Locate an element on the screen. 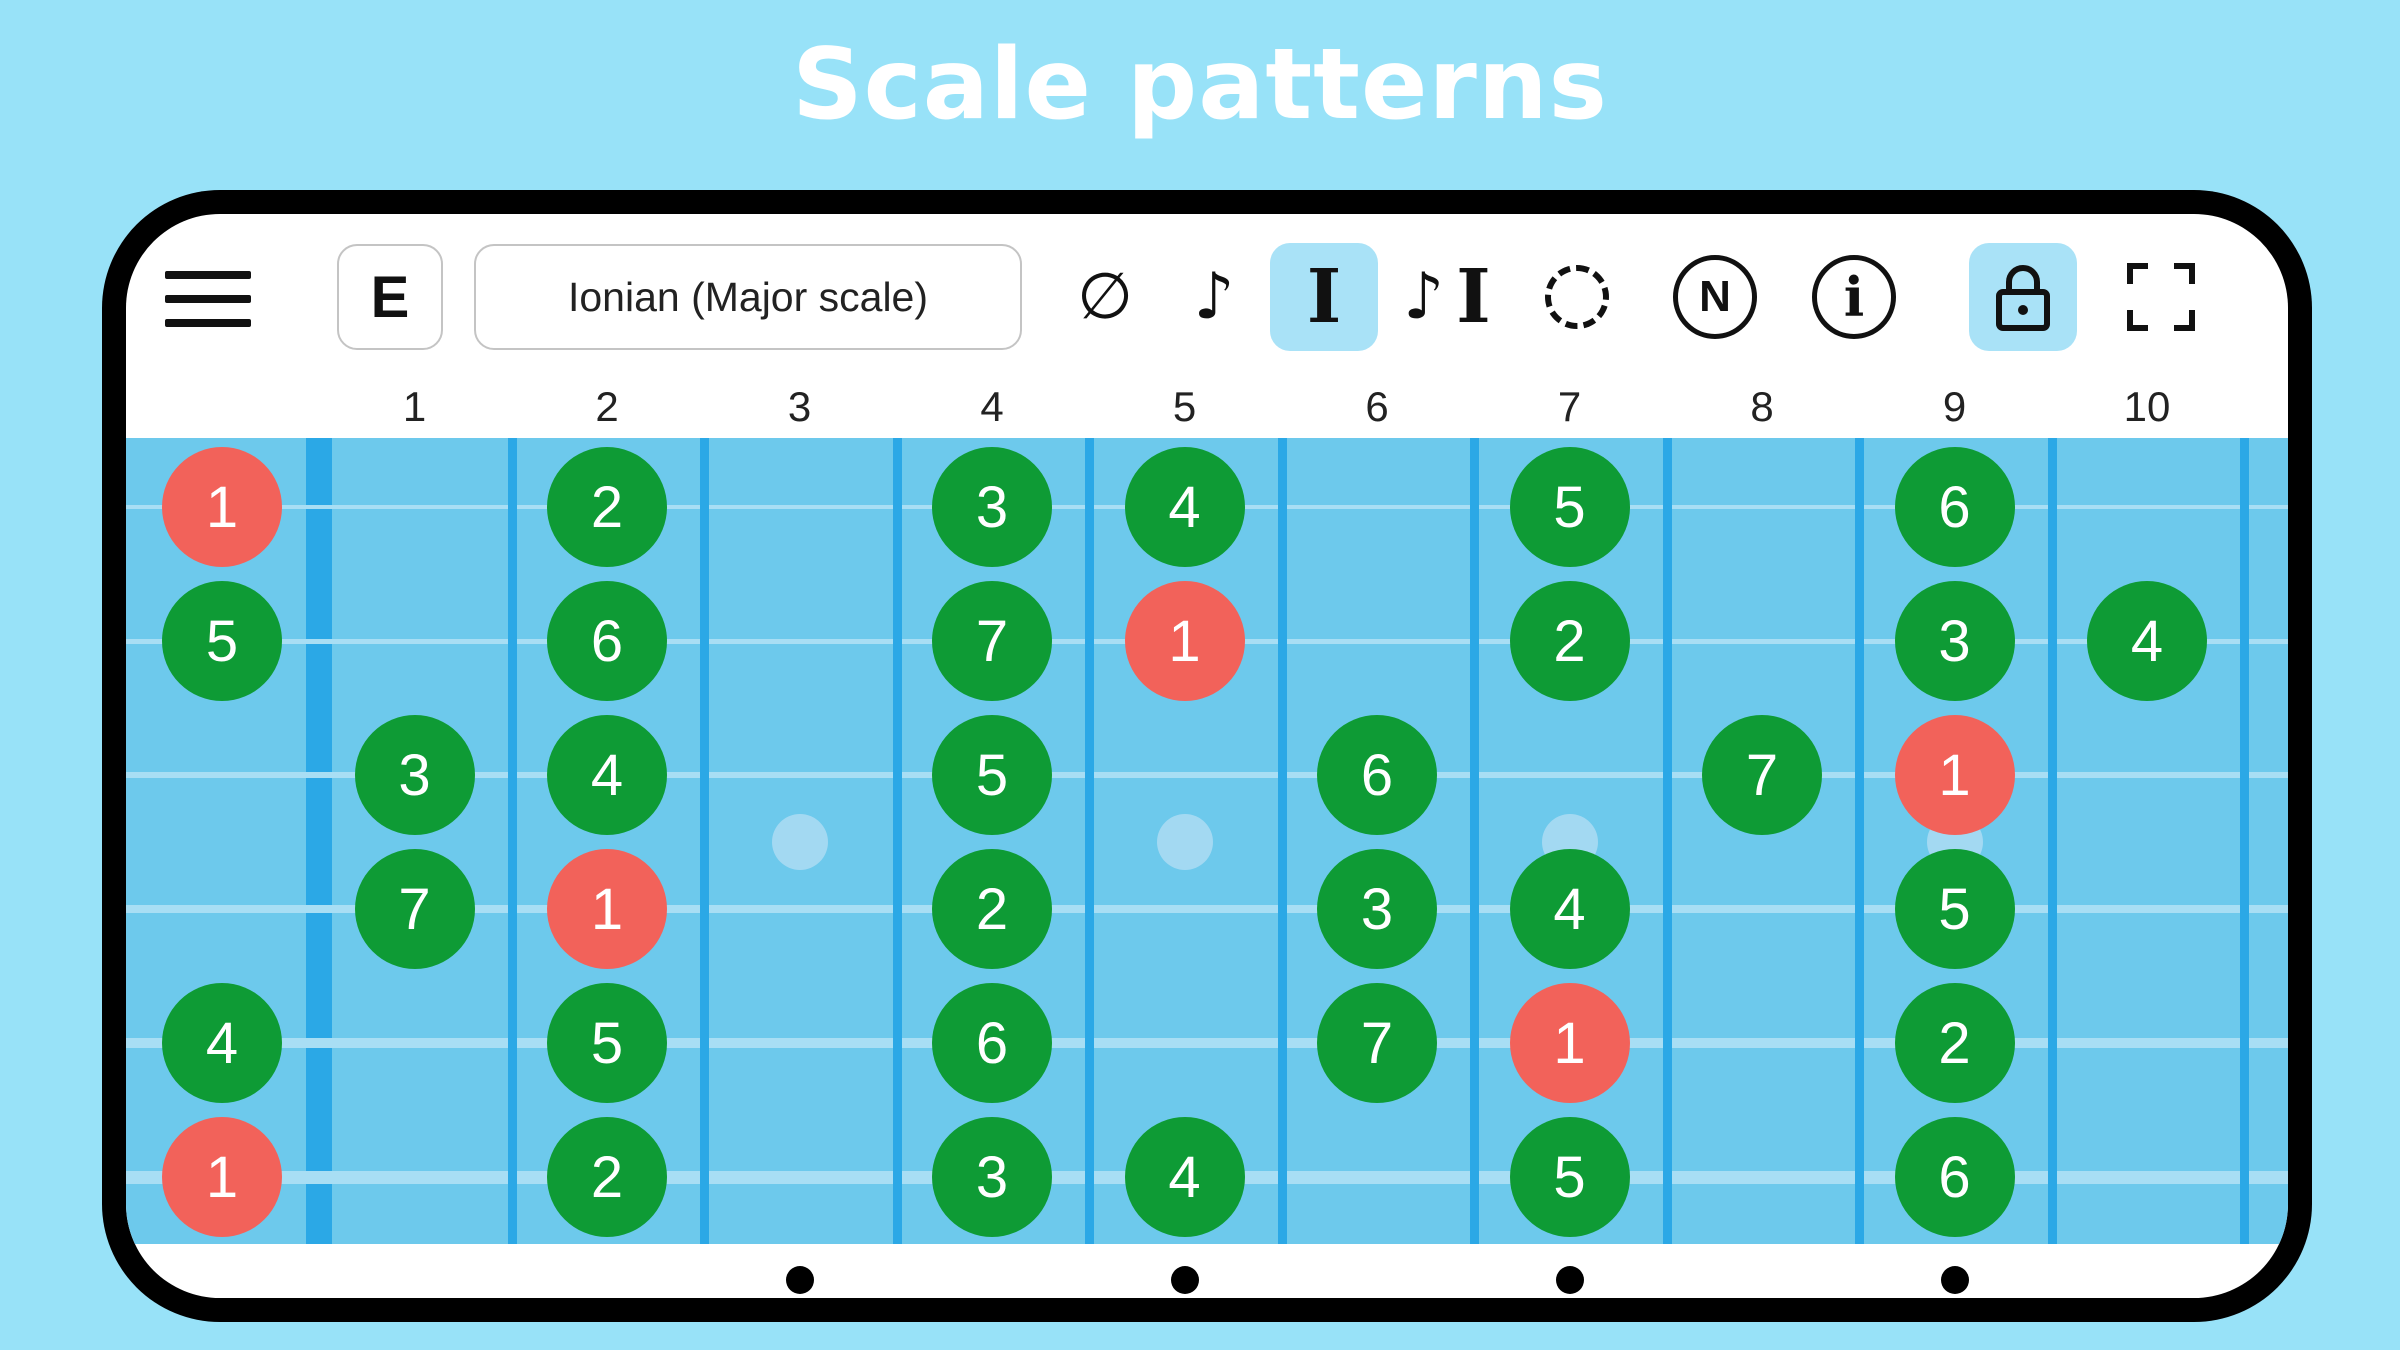 The image size is (2400, 1350). sound-button: ♪ is located at coordinates (1214, 297).